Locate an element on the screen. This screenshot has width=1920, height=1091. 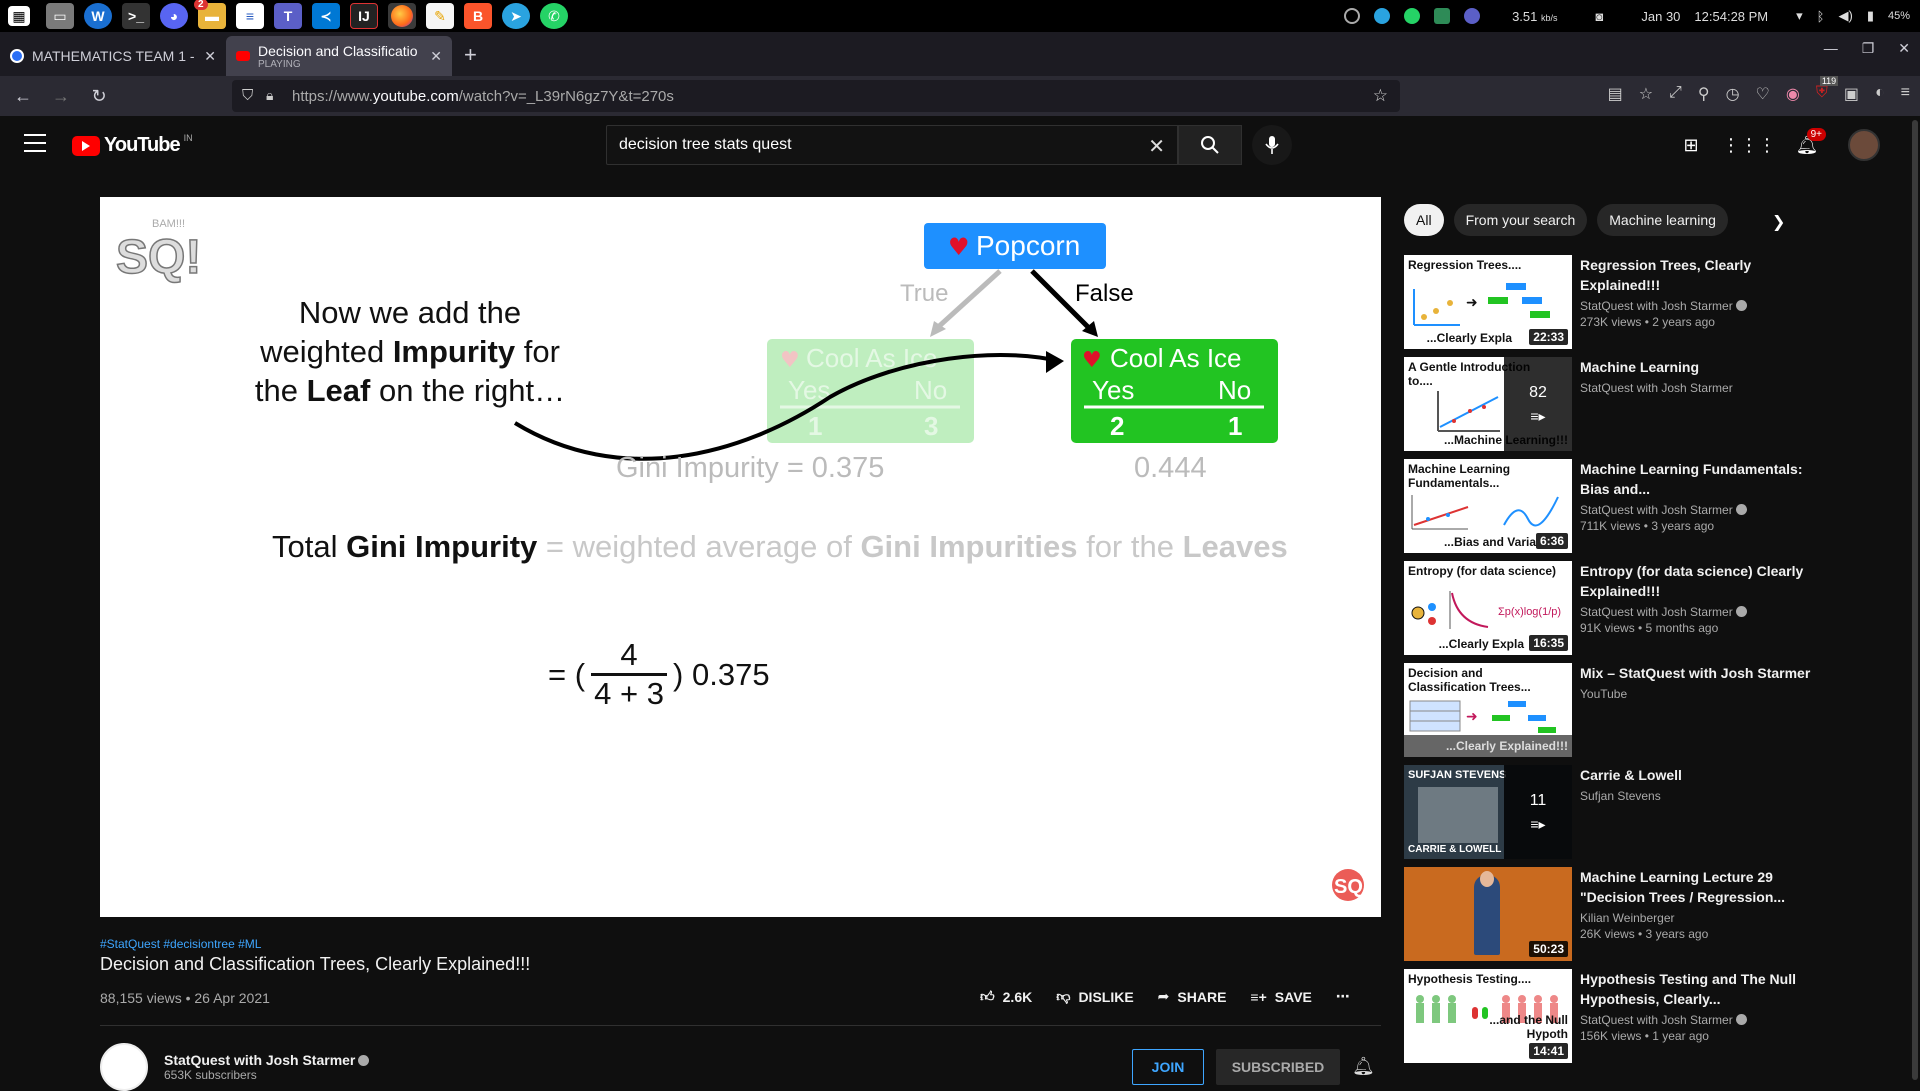
lecture-thumbnail: 50:23 is located at coordinates (1488, 914).